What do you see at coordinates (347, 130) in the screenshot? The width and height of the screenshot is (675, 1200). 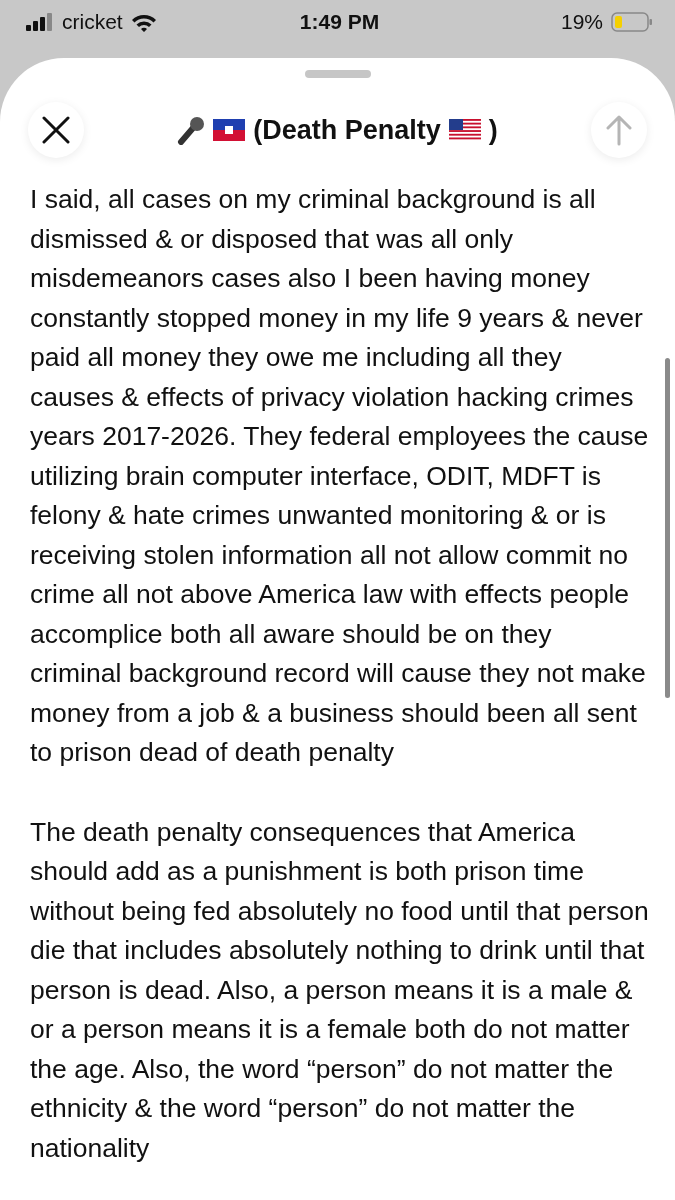 I see `draft-subject: (Death Penalty` at bounding box center [347, 130].